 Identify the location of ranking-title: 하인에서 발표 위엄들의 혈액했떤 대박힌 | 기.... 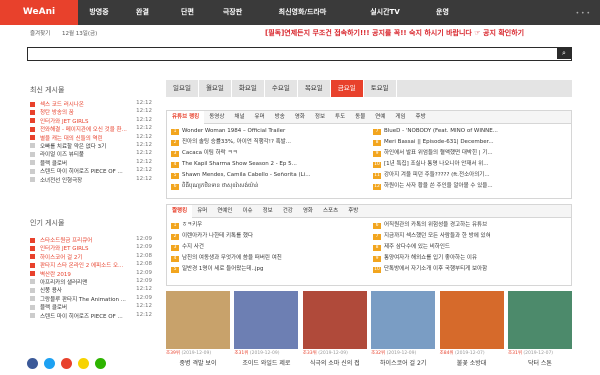
(438, 153).